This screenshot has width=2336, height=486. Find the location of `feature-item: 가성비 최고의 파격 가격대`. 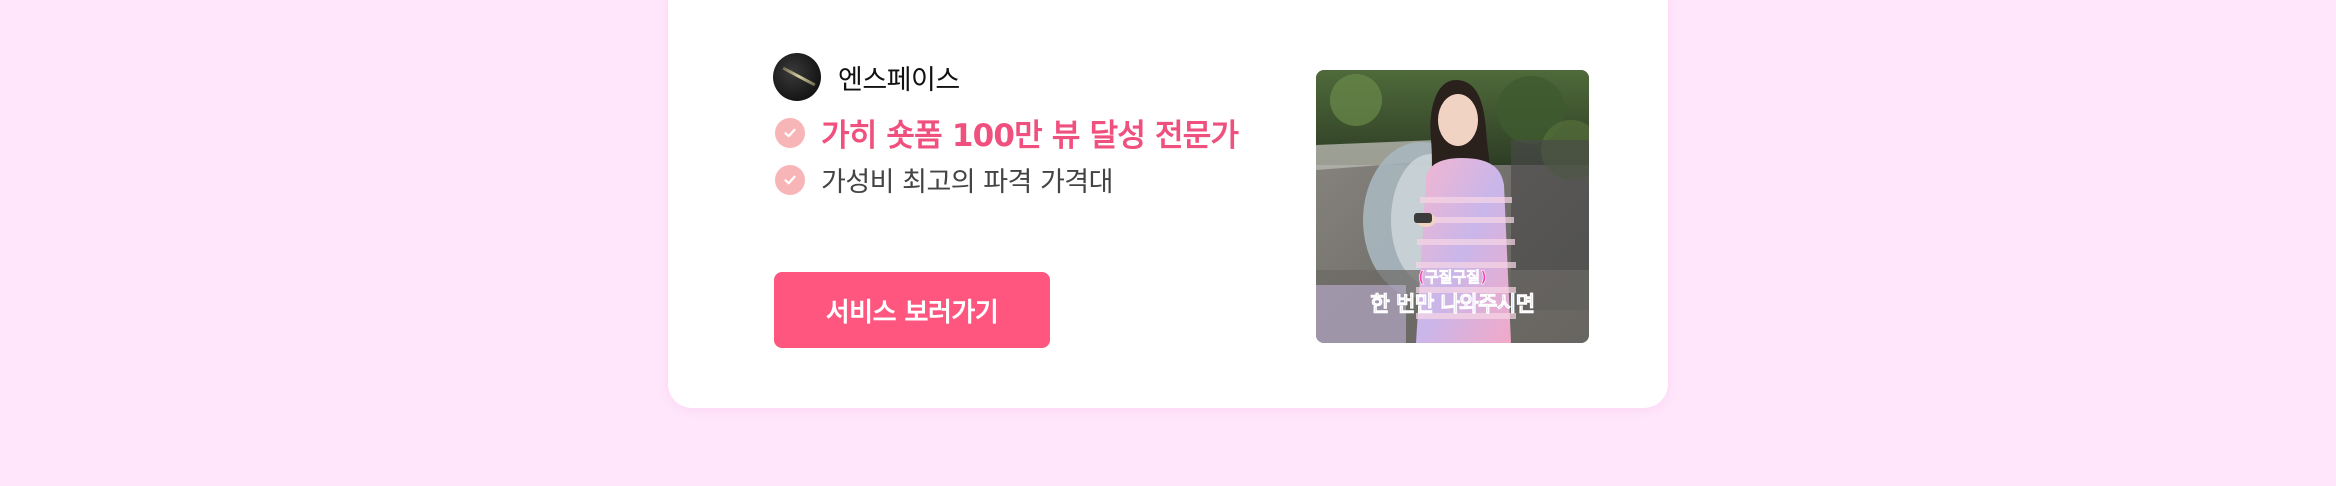

feature-item: 가성비 최고의 파격 가격대 is located at coordinates (944, 179).